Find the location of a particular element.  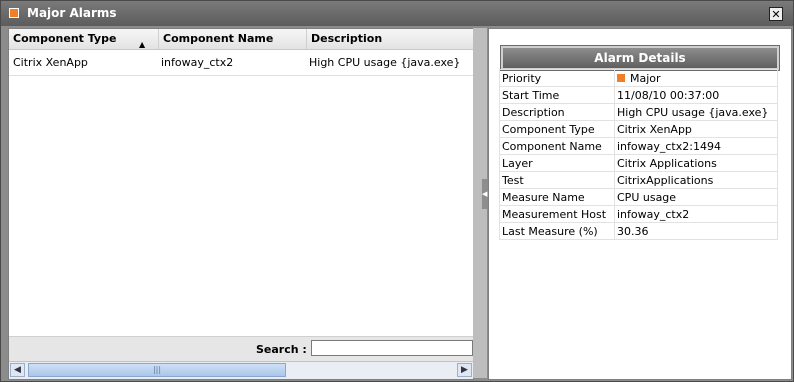

close-button: ✕ is located at coordinates (776, 14).